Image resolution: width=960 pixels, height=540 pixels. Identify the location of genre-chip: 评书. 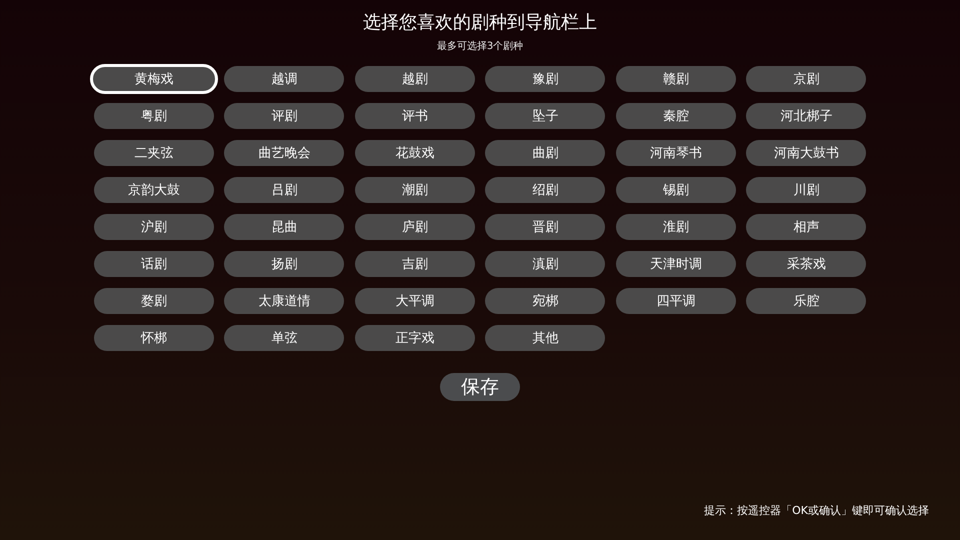
(414, 116).